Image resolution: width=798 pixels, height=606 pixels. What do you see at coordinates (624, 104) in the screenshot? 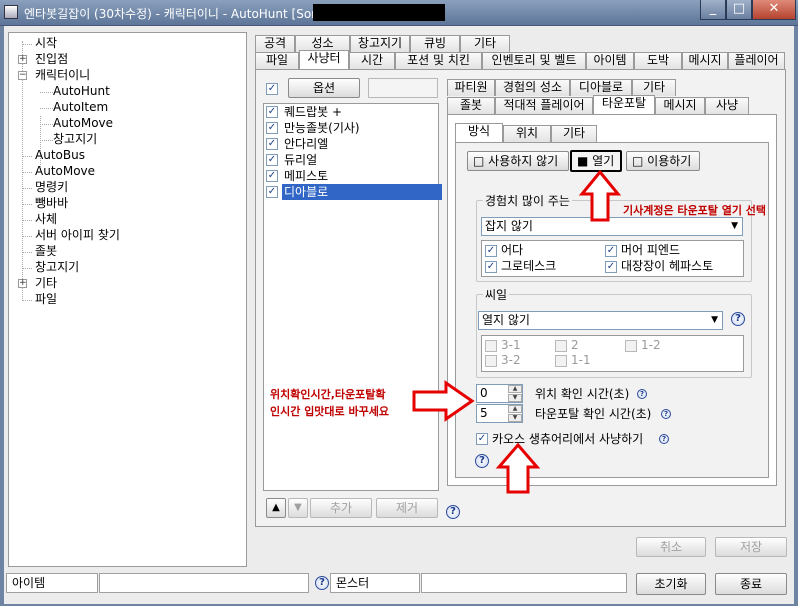
I see `tab-town-portal: 타운포탈` at bounding box center [624, 104].